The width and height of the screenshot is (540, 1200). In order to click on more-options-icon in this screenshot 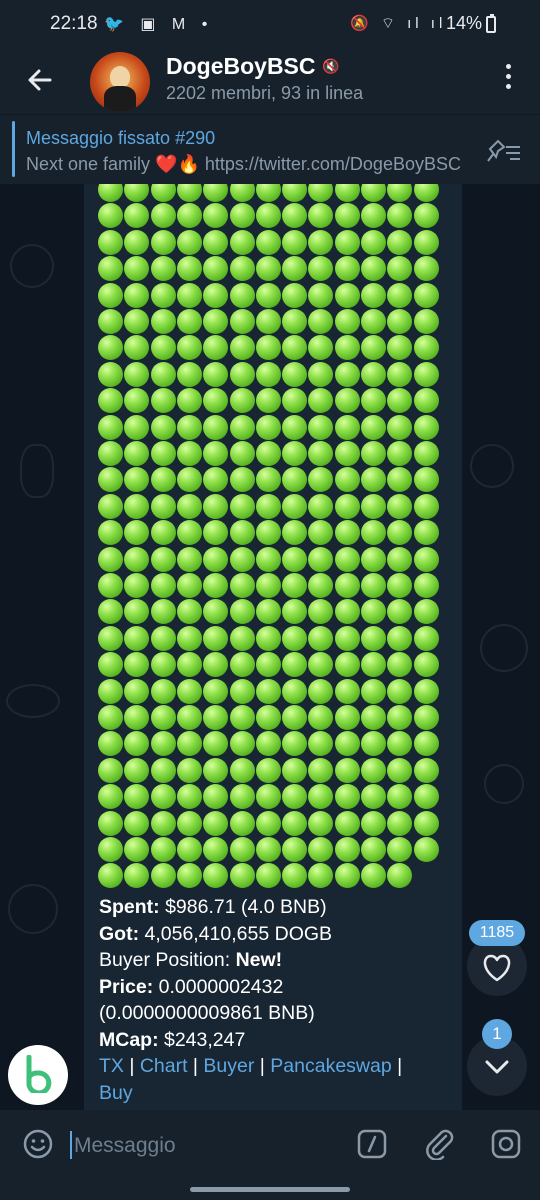, I will do `click(508, 79)`.